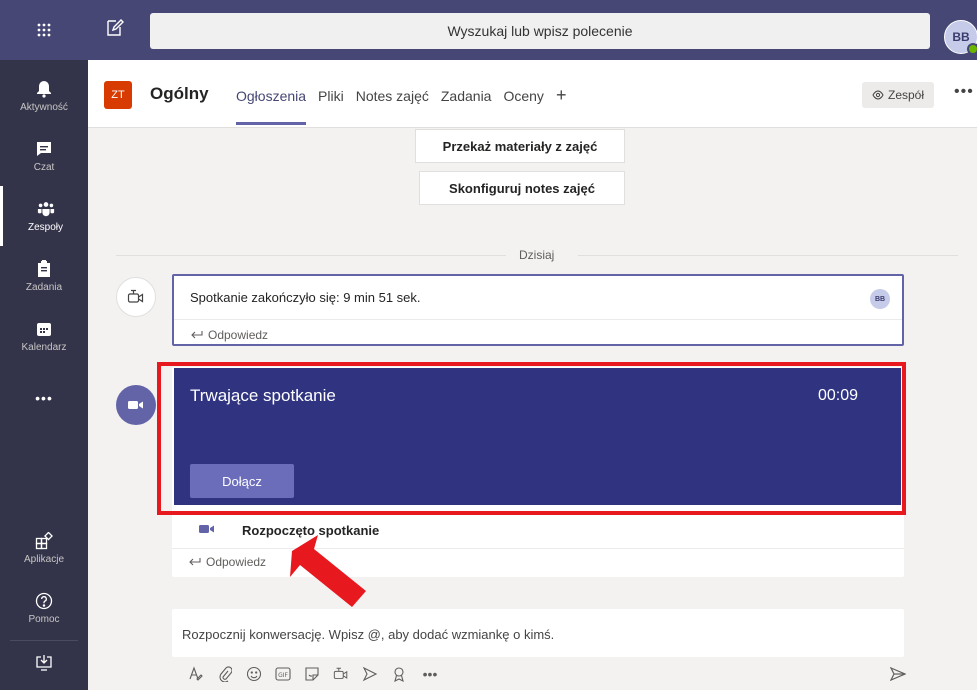 The width and height of the screenshot is (977, 690). I want to click on message-text: Spotkanie zakończyło się: 9 min 51 sek., so click(305, 297).